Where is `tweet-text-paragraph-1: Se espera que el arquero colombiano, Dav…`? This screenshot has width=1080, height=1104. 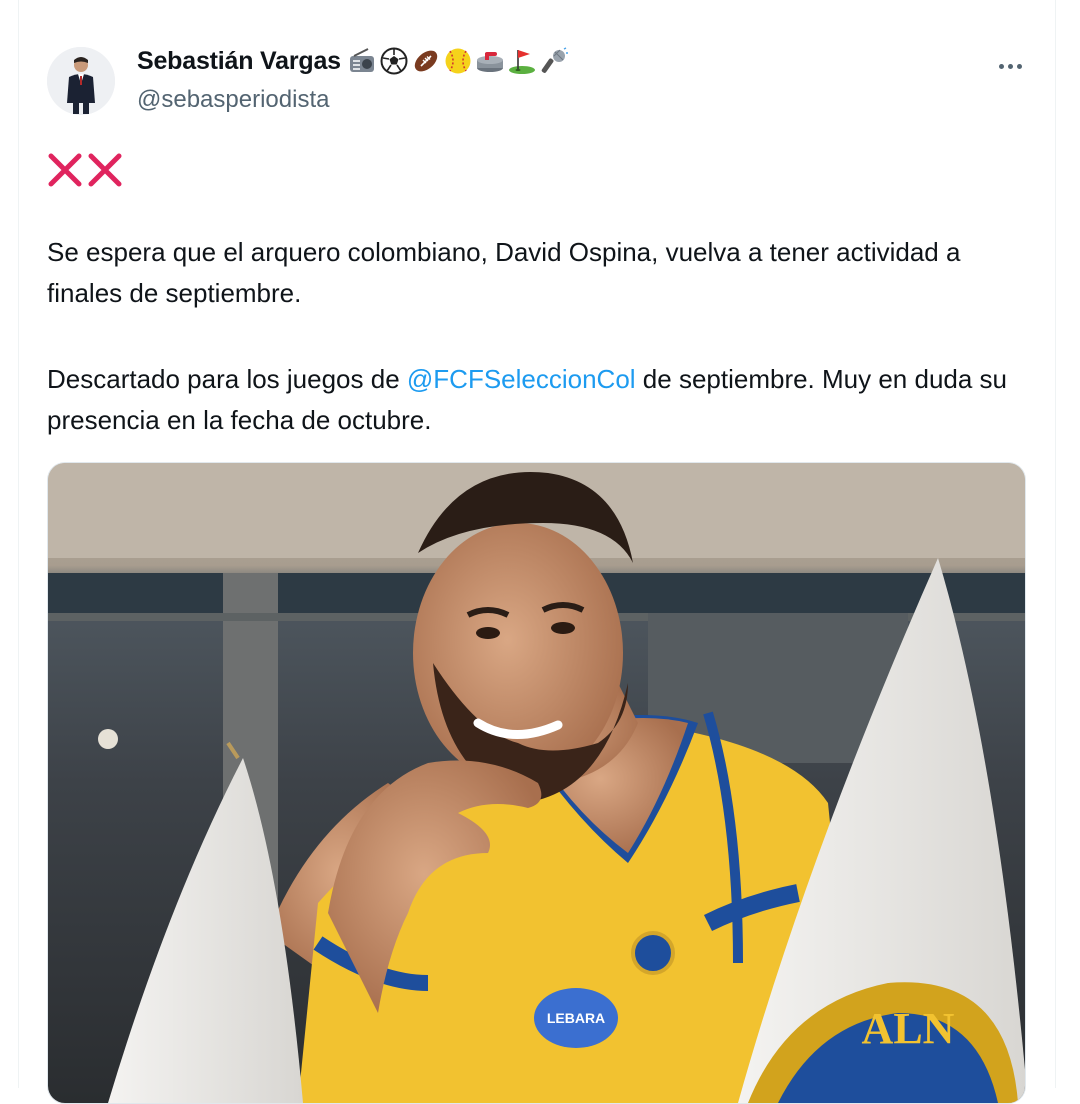
tweet-text-paragraph-1: Se espera que el arquero colombiano, Dav… is located at coordinates (504, 272).